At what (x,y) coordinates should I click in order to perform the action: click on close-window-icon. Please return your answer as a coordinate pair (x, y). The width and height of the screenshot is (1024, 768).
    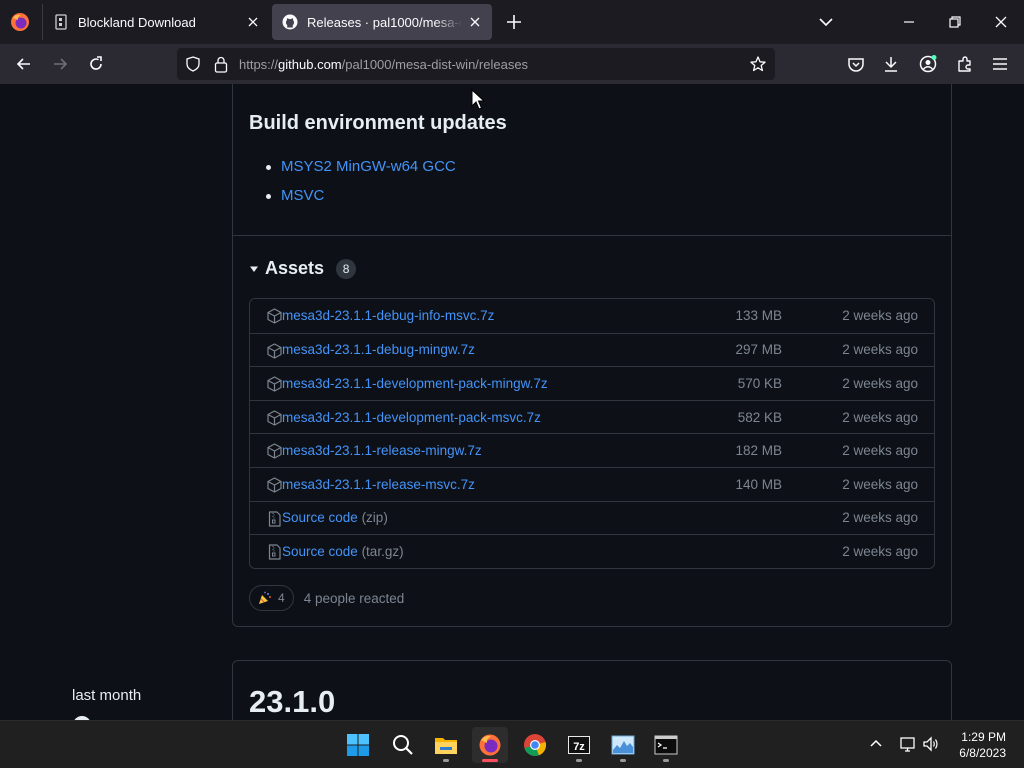
    Looking at the image, I should click on (1001, 22).